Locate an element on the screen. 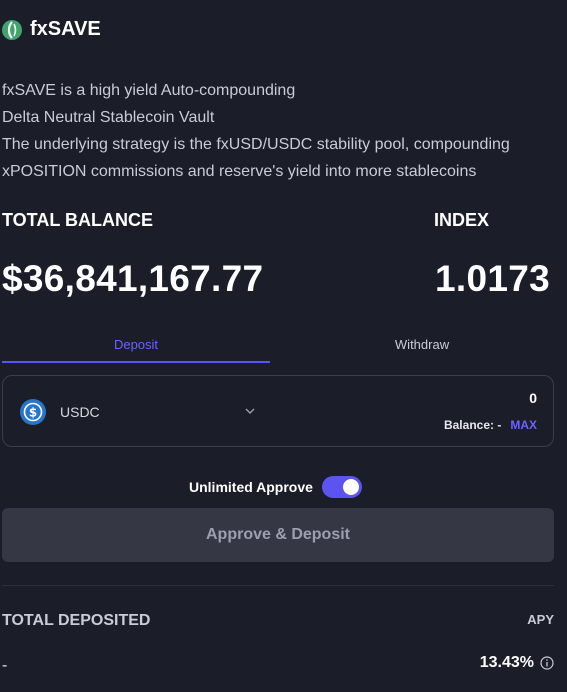 This screenshot has width=567, height=692. balance-row: Balance: - MAX is located at coordinates (490, 425).